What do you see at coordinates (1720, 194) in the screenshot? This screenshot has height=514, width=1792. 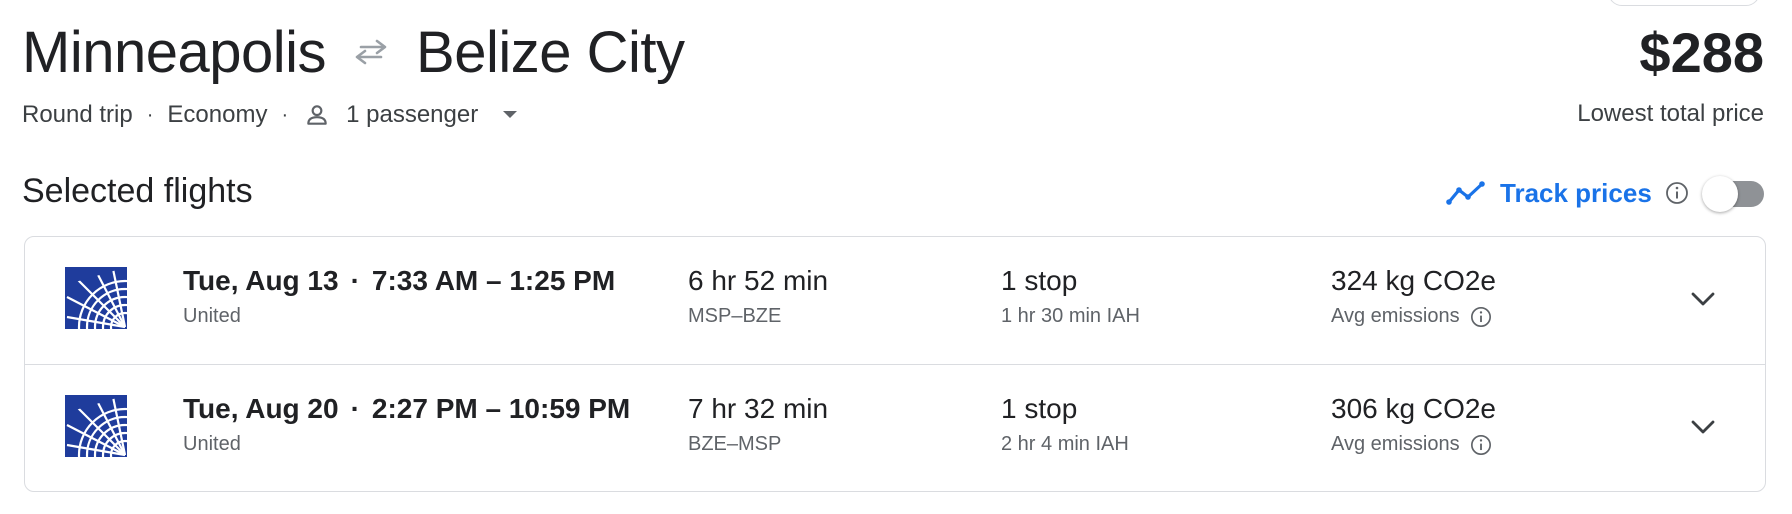 I see `toggle-knob` at bounding box center [1720, 194].